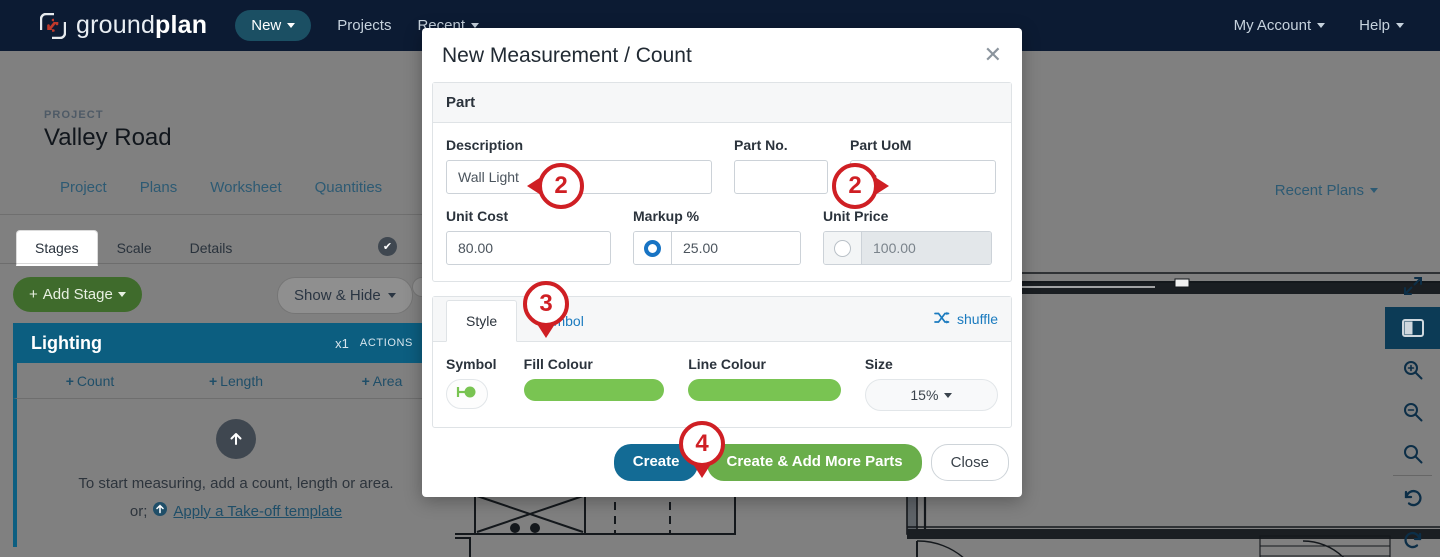 This screenshot has width=1440, height=557. I want to click on upload-arrow-icon, so click(236, 439).